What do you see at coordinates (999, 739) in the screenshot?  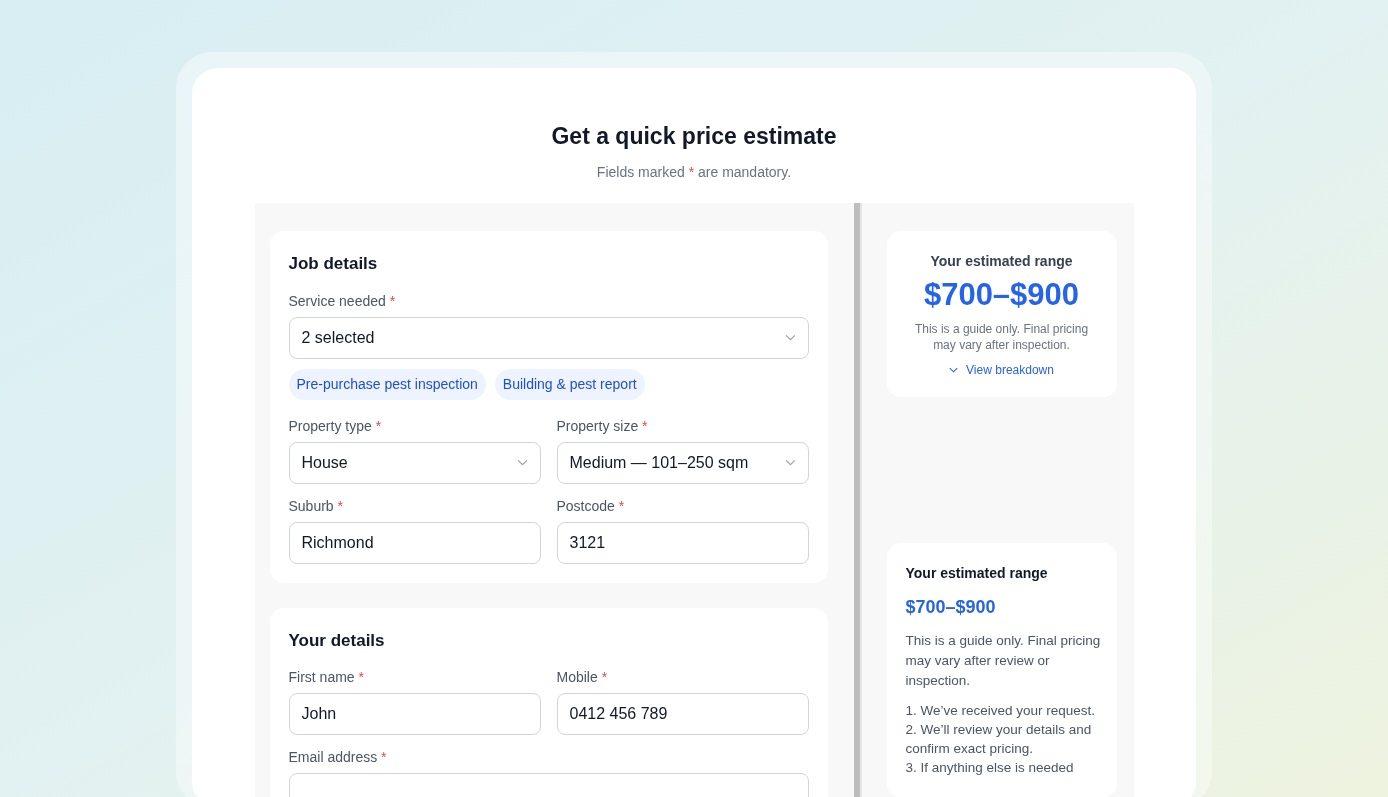 I see `step-text: 2. We’ll review your details and confirm exact pricing.` at bounding box center [999, 739].